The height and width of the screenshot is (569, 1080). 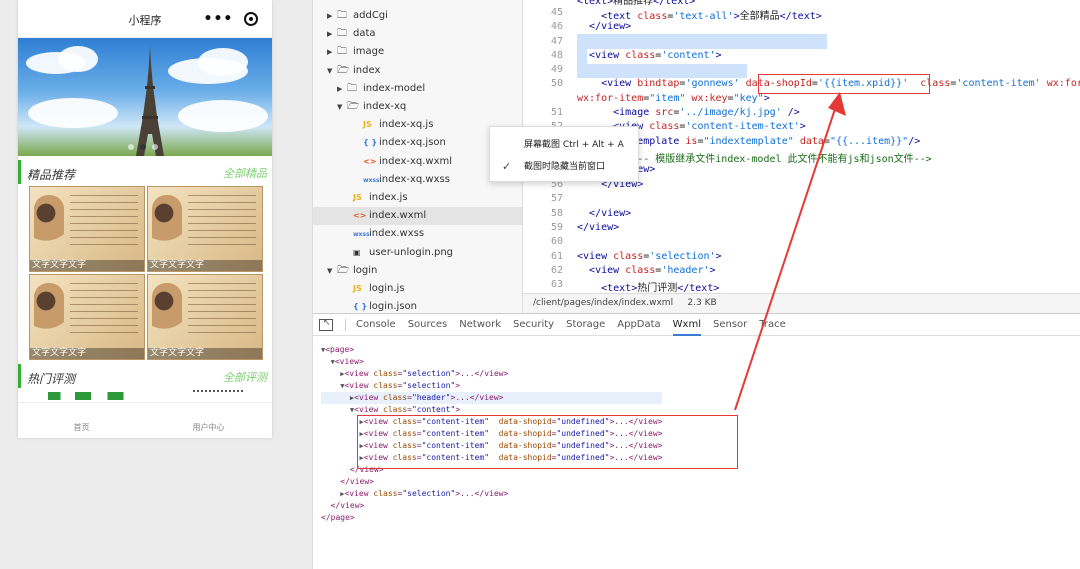 I want to click on line-number: 50, so click(x=556, y=83).